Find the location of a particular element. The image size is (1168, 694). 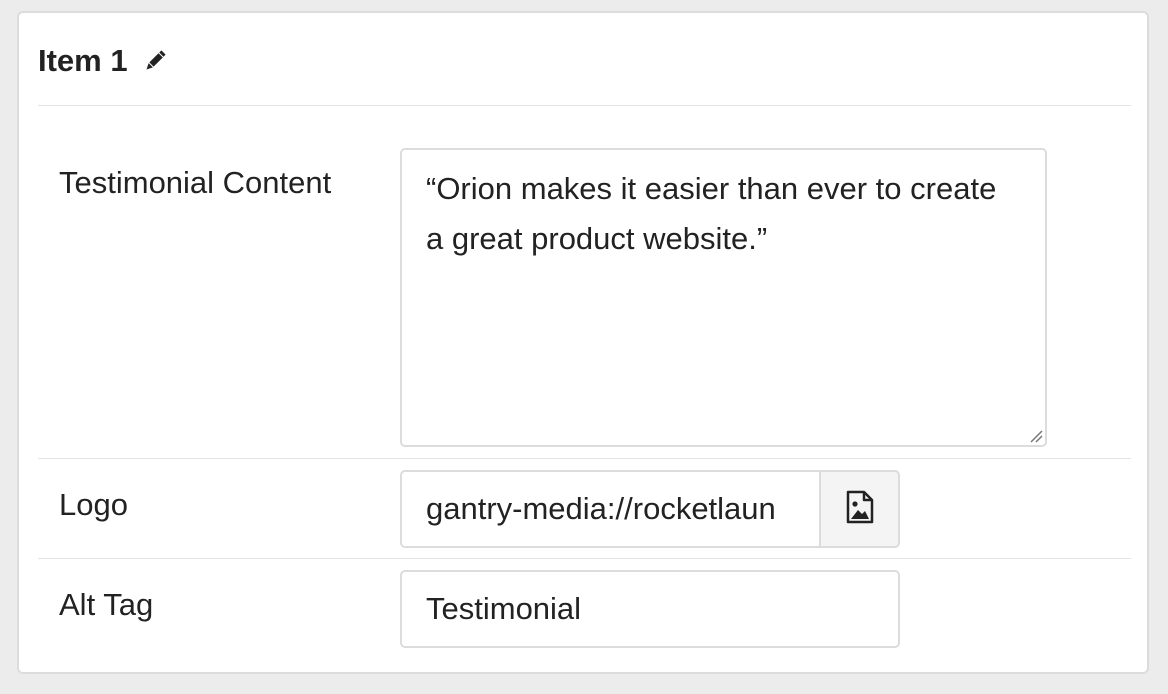

alt-tag-label: Alt Tag is located at coordinates (106, 604).